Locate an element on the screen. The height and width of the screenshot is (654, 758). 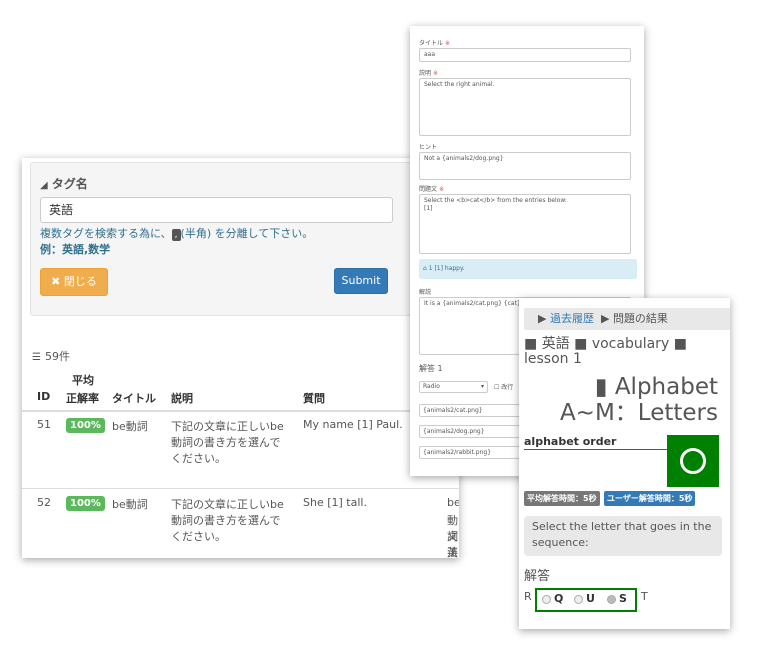
question-preview: ⌂ 1 [1] happy. is located at coordinates (528, 269).